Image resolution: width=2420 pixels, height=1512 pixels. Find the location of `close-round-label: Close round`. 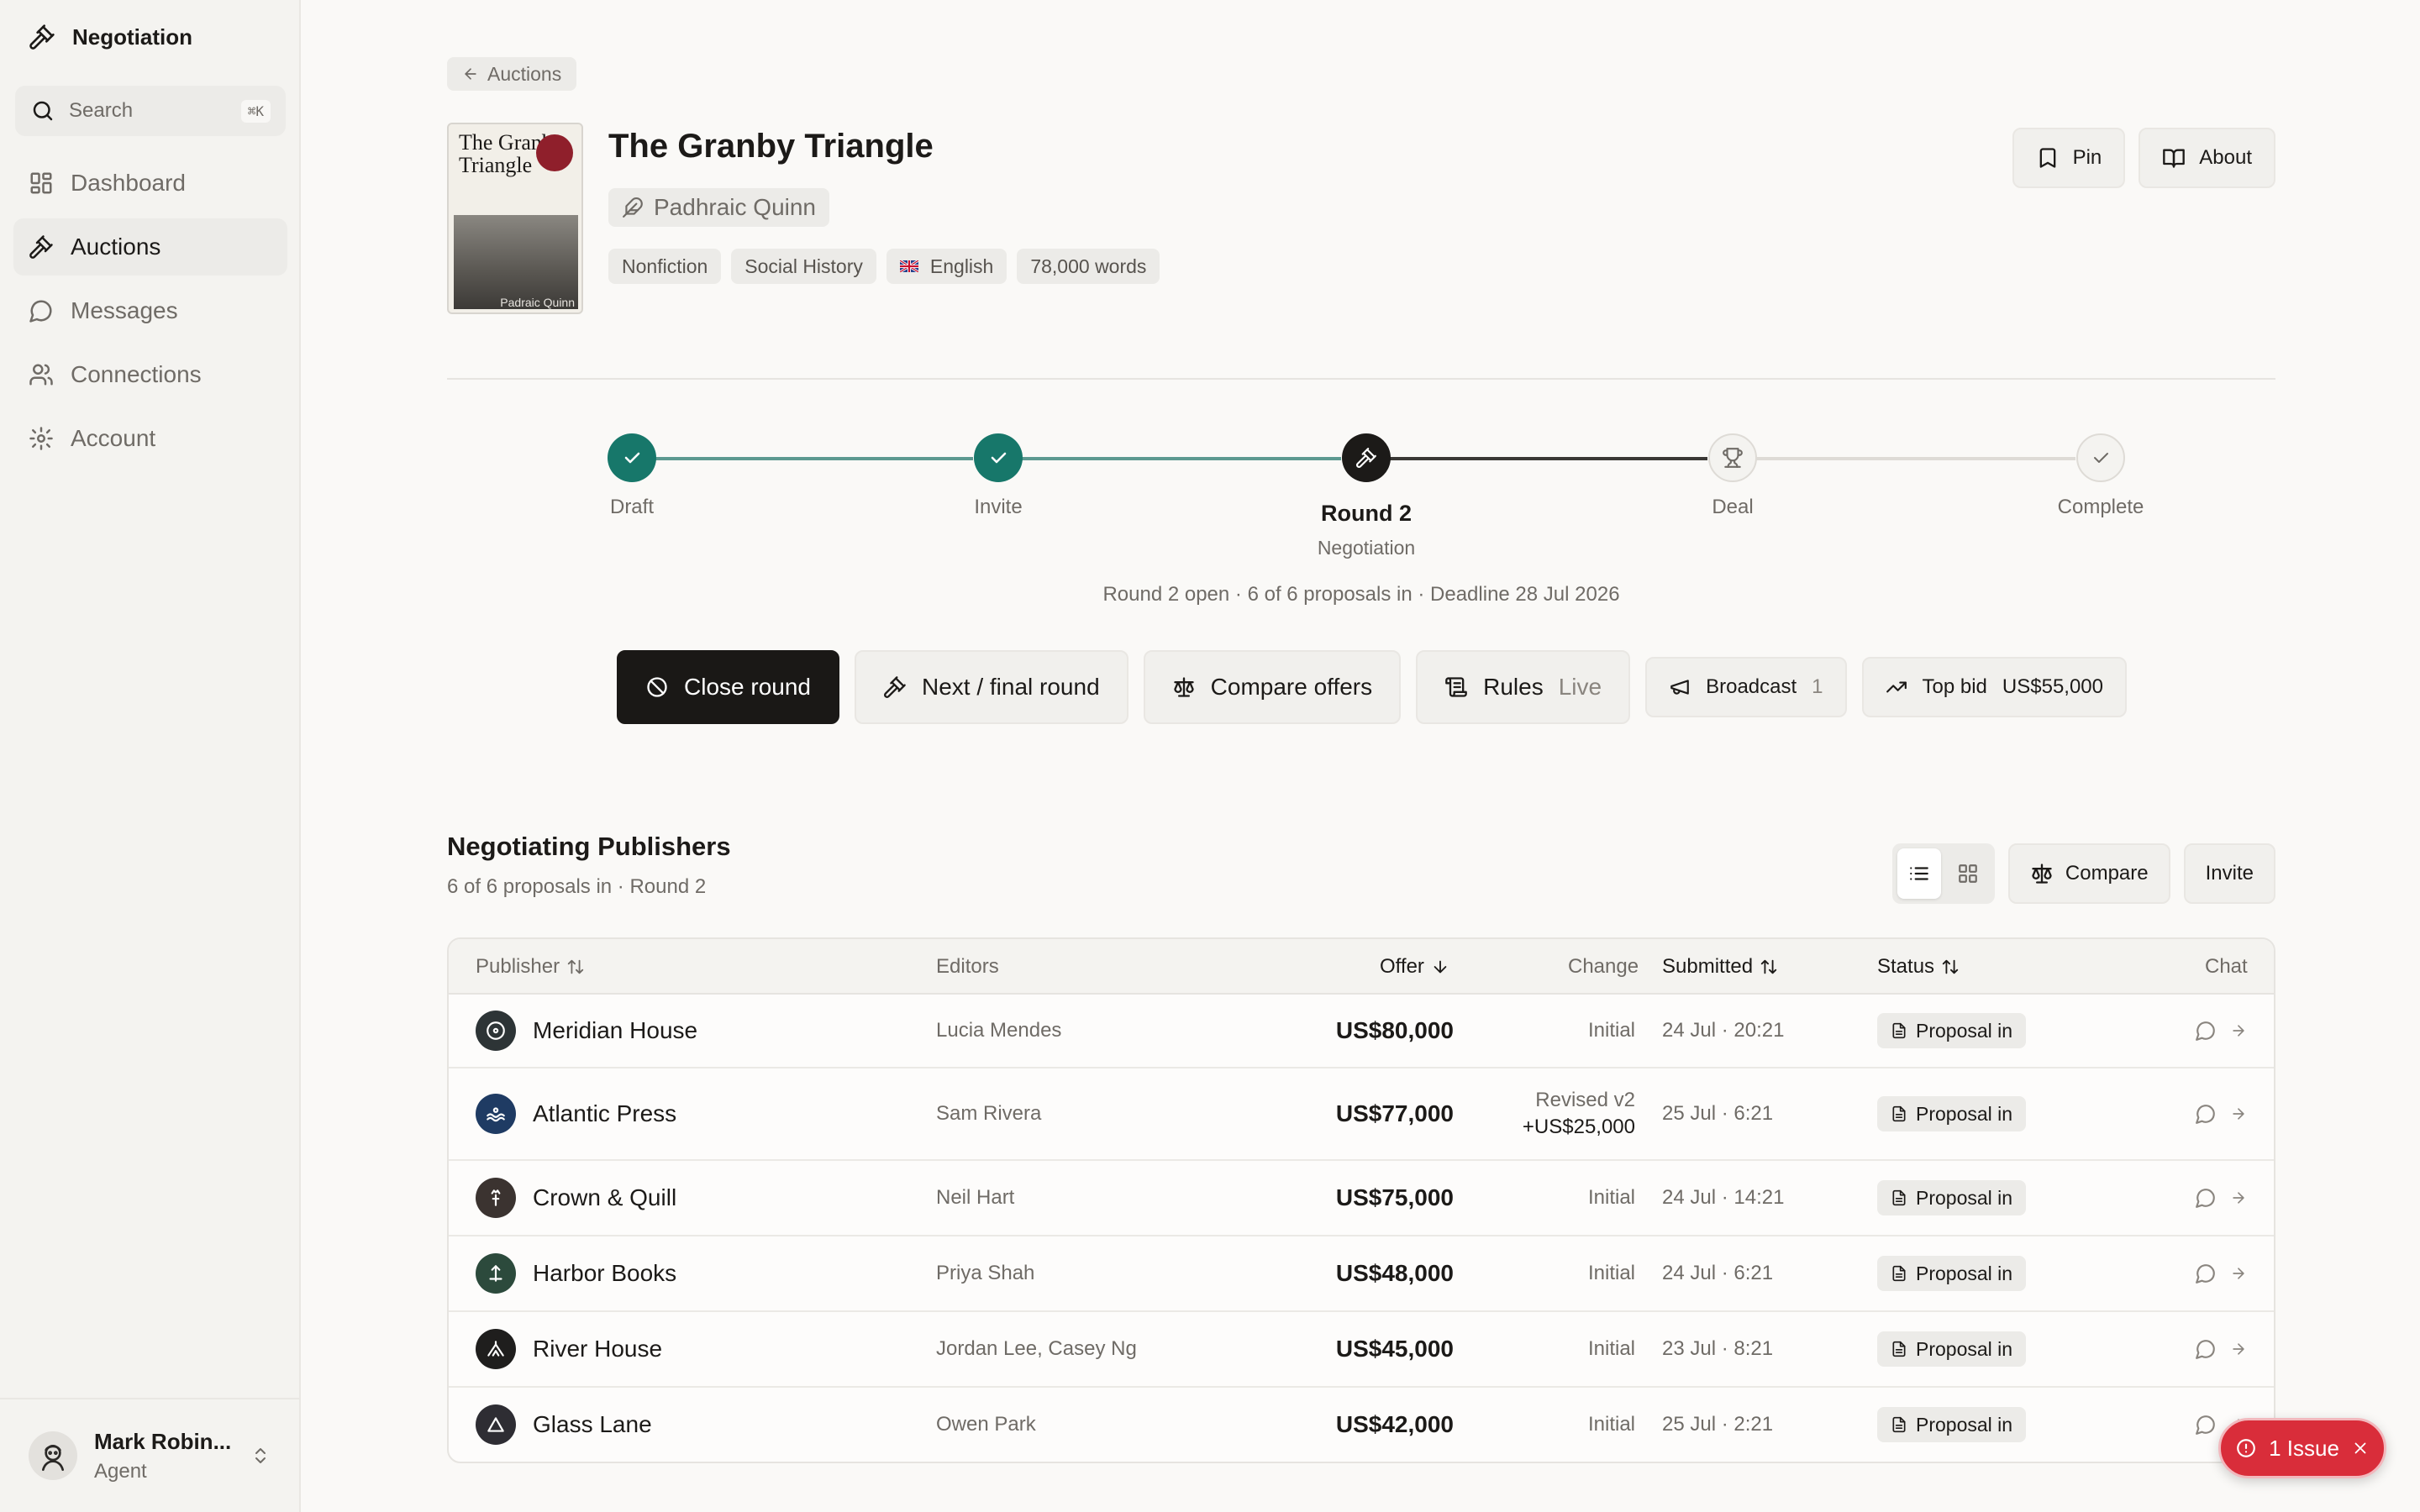

close-round-label: Close round is located at coordinates (748, 687).